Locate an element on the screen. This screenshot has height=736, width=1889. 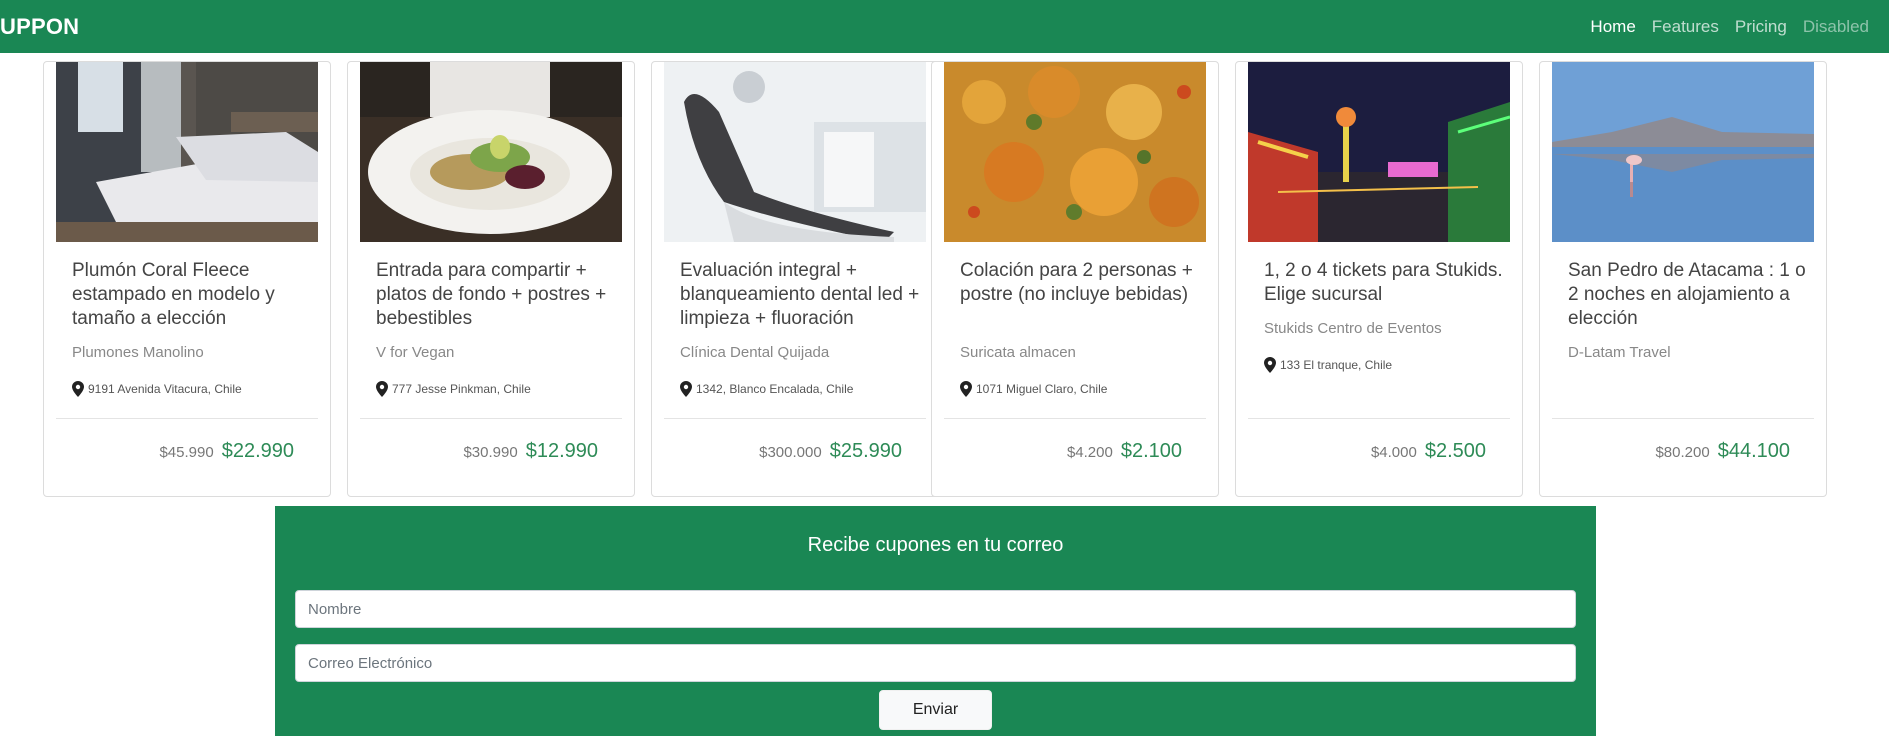
nav-features-link: Features is located at coordinates (1685, 27).